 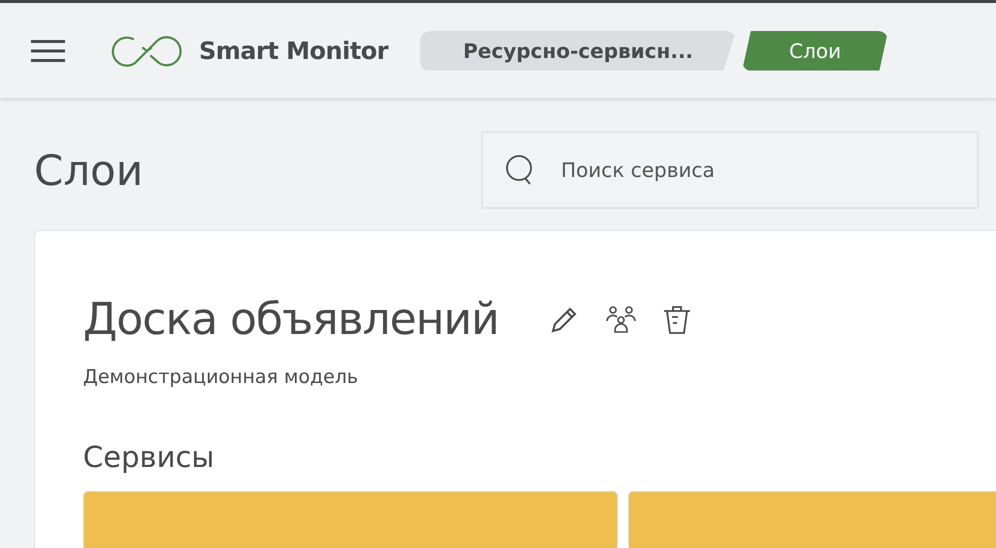 What do you see at coordinates (48, 50) in the screenshot?
I see `menu-icon` at bounding box center [48, 50].